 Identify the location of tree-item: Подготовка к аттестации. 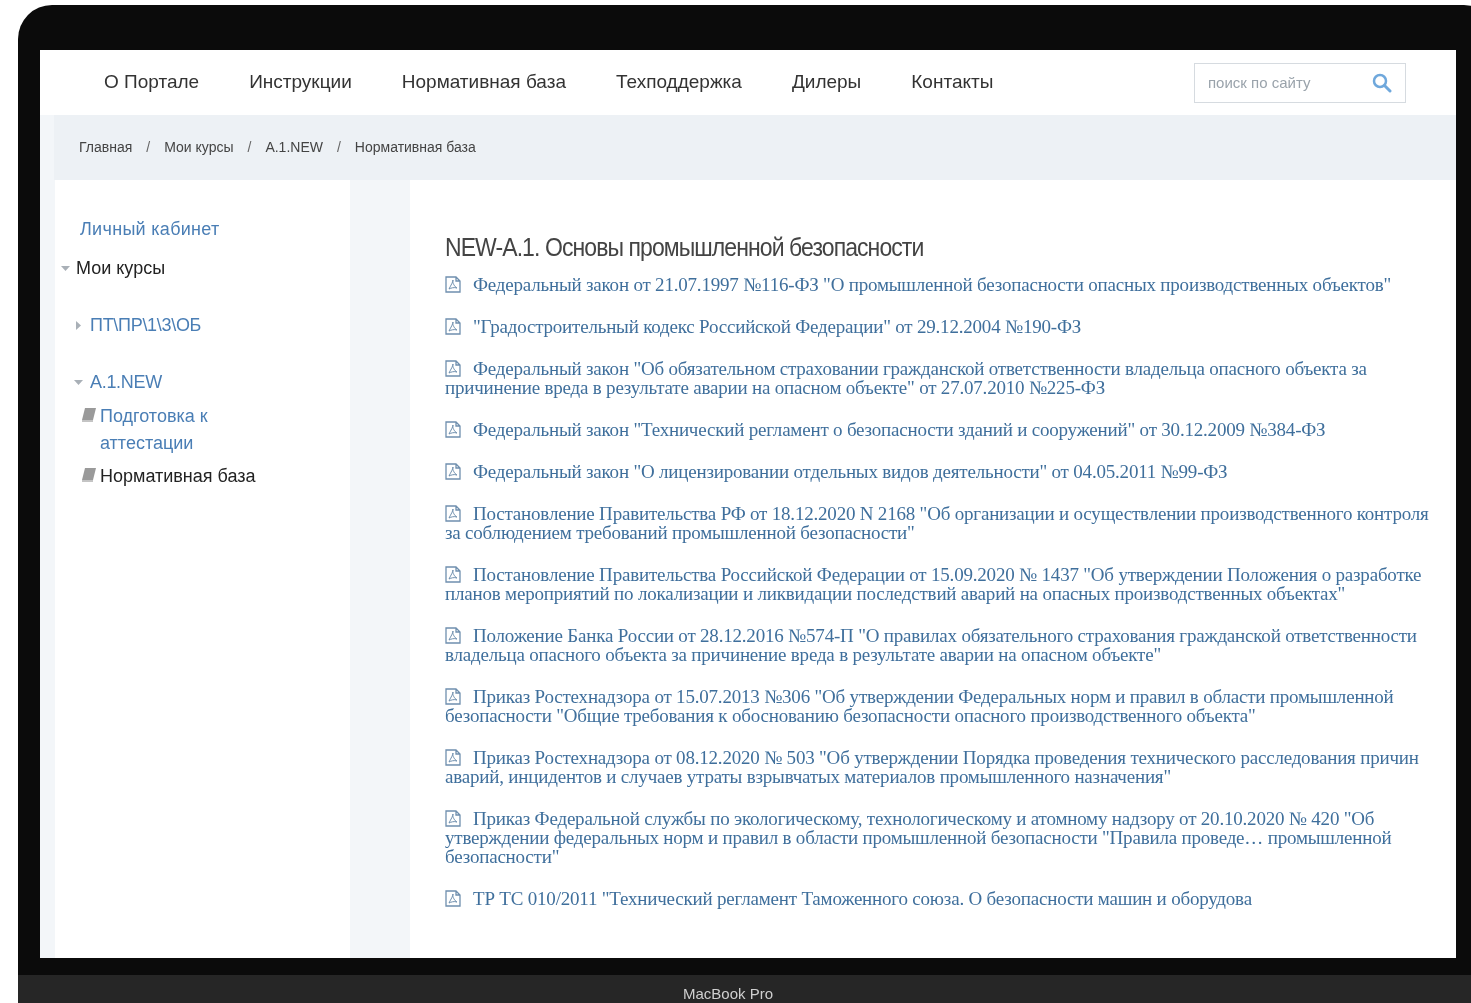
(185, 430).